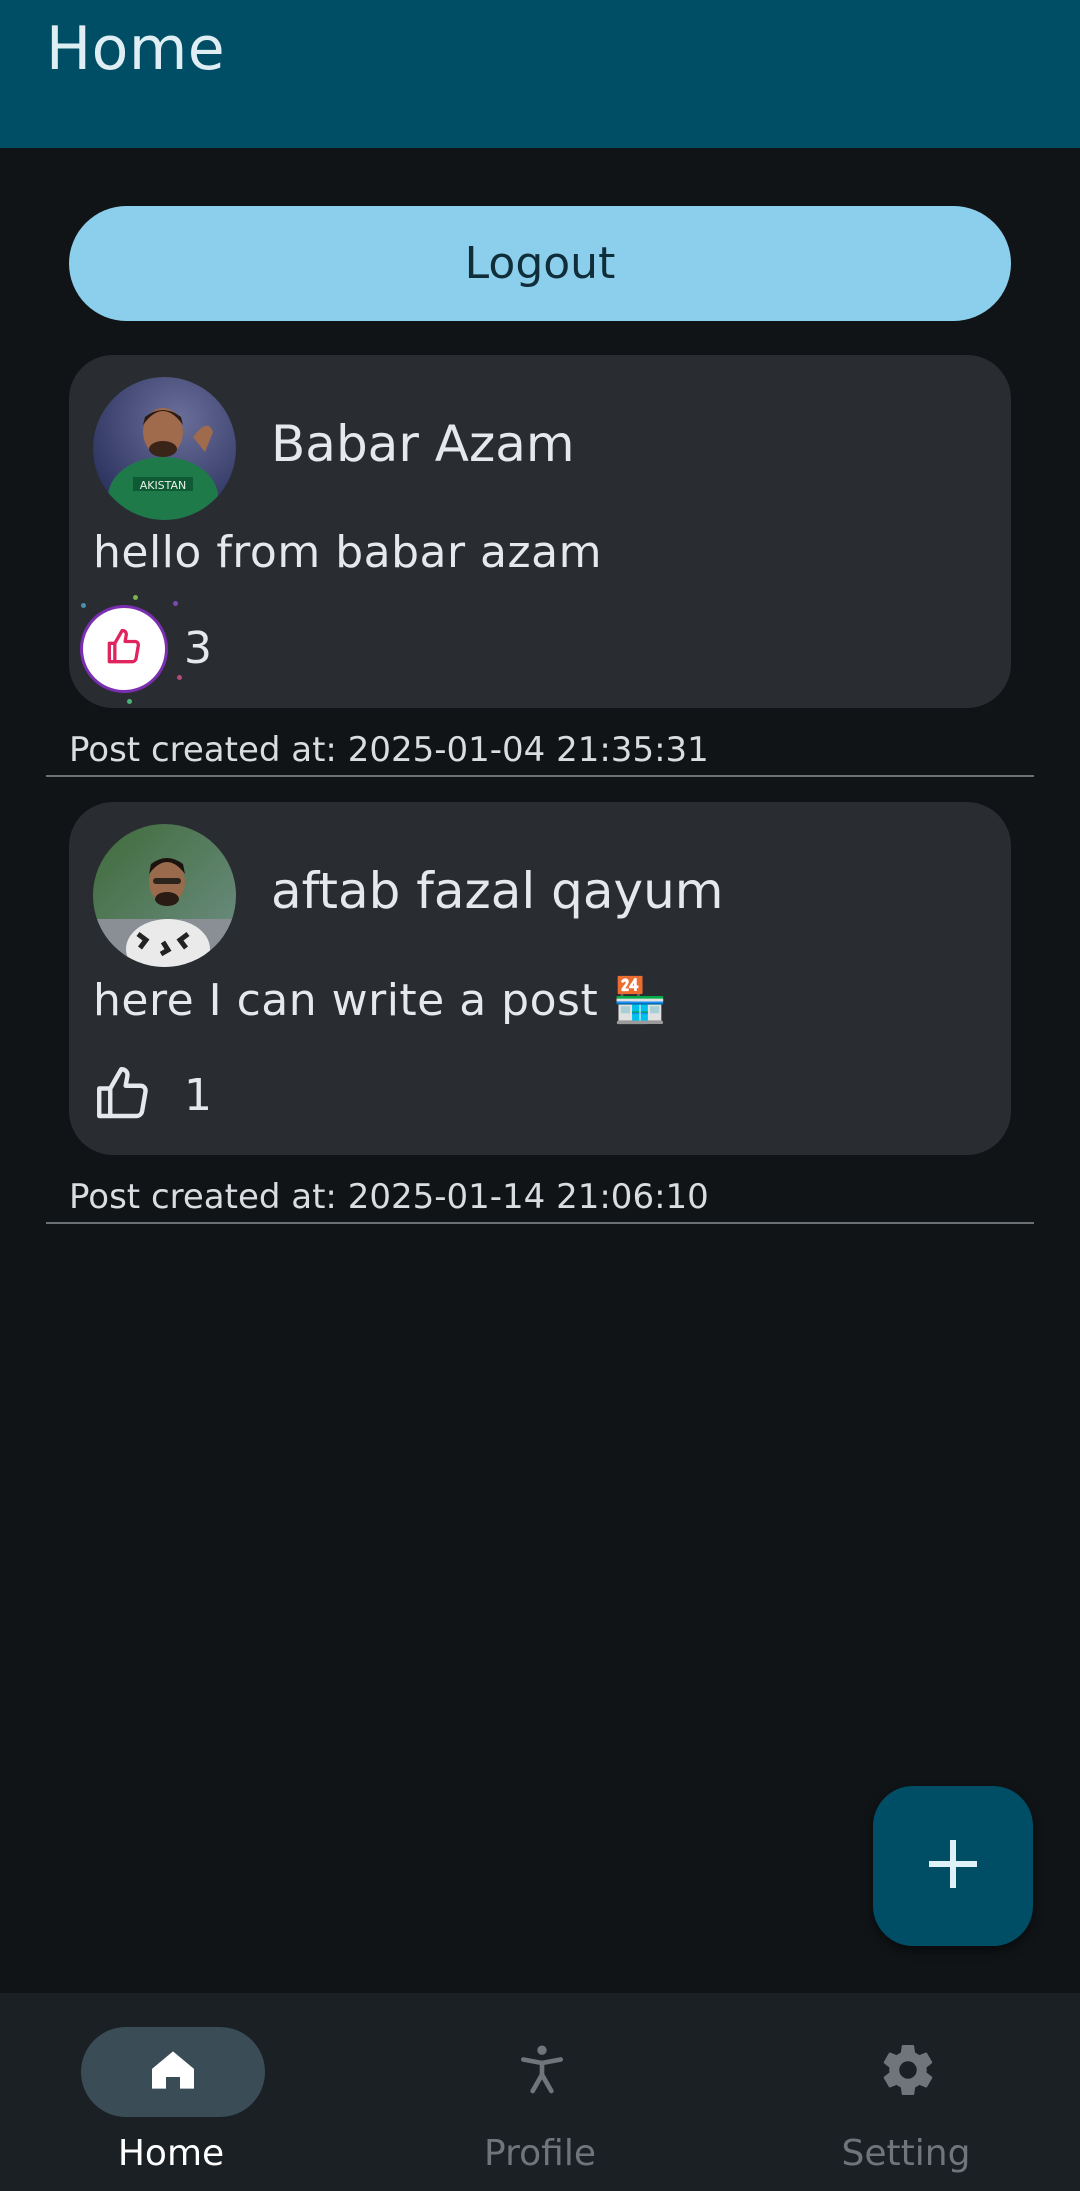 The image size is (1080, 2191). Describe the element at coordinates (164, 895) in the screenshot. I see `avatar` at that location.